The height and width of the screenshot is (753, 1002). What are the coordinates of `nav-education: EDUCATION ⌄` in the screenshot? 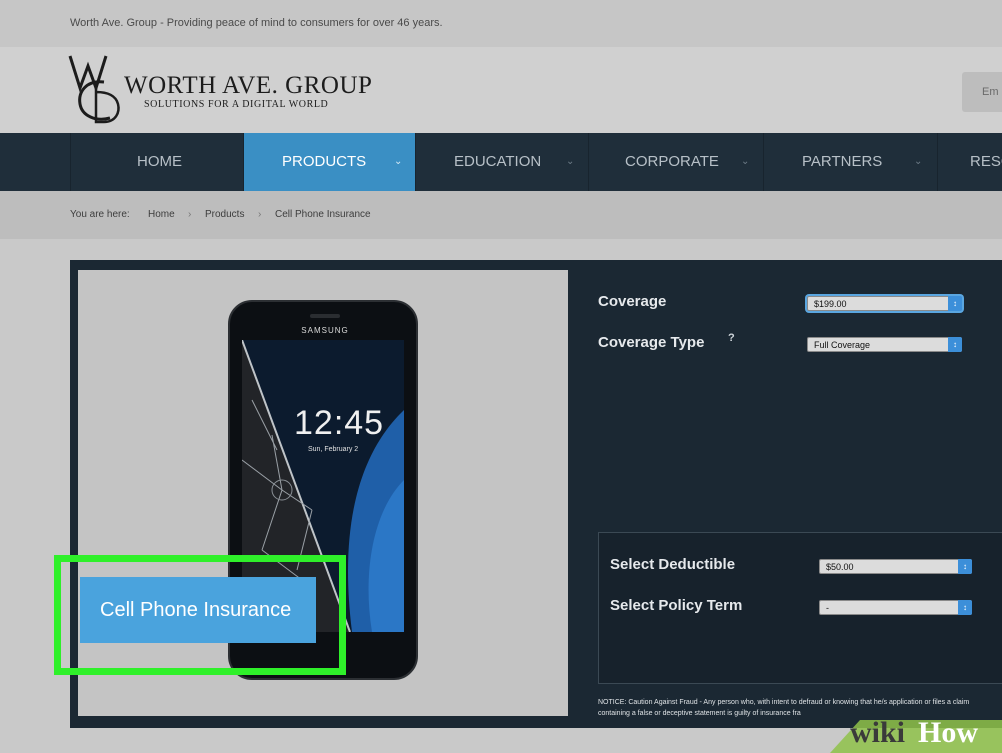 It's located at (502, 162).